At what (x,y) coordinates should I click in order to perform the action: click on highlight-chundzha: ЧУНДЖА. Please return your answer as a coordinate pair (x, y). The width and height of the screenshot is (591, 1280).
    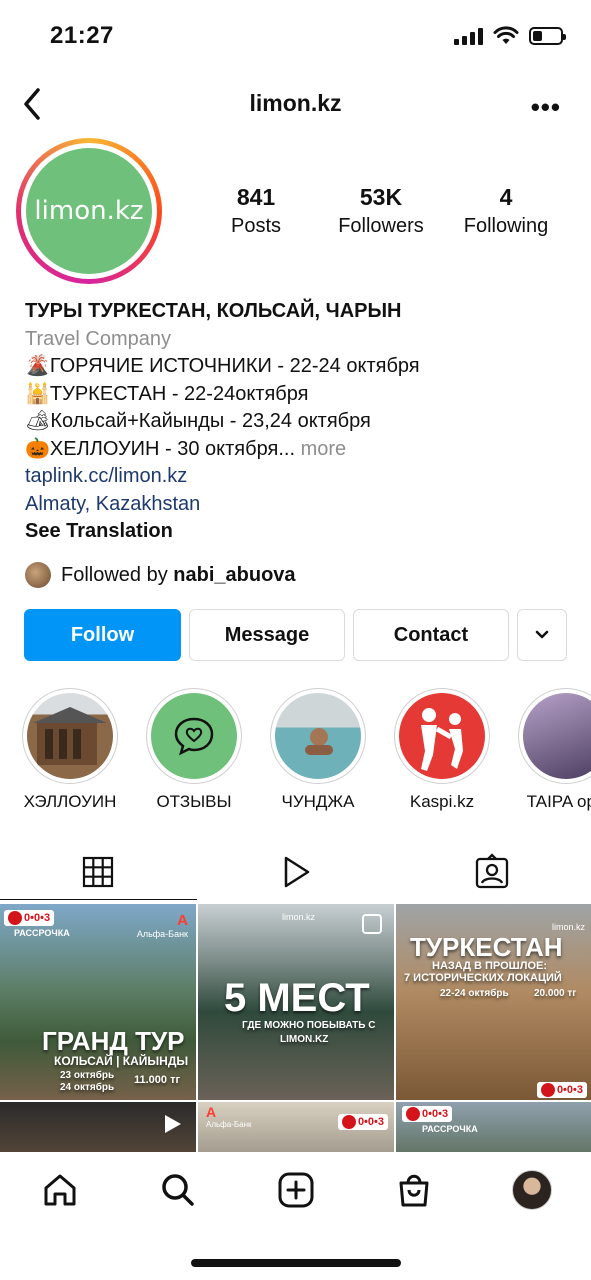
    Looking at the image, I should click on (318, 750).